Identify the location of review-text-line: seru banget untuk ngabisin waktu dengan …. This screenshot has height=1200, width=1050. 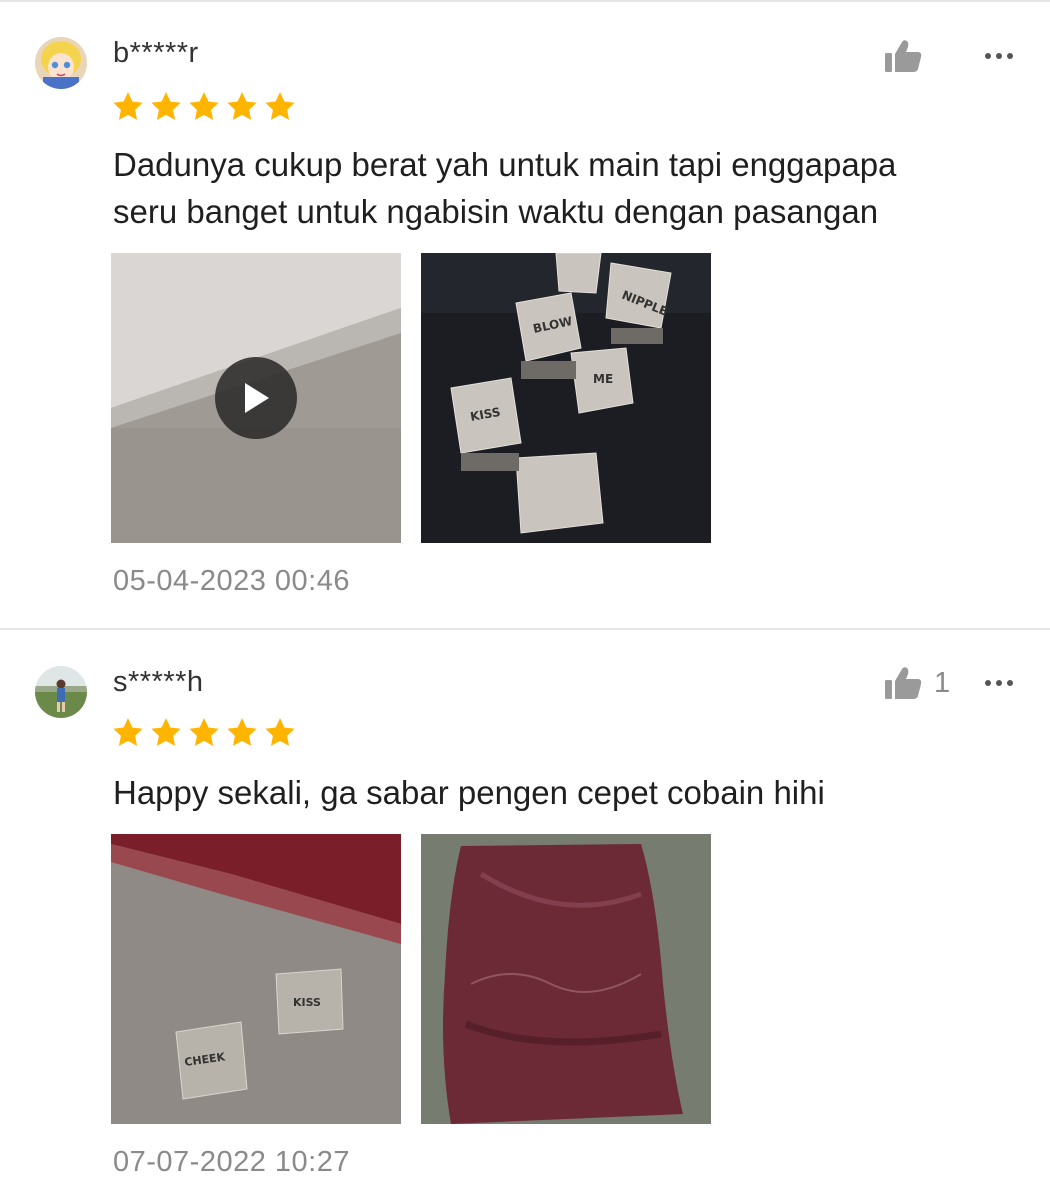
(496, 211).